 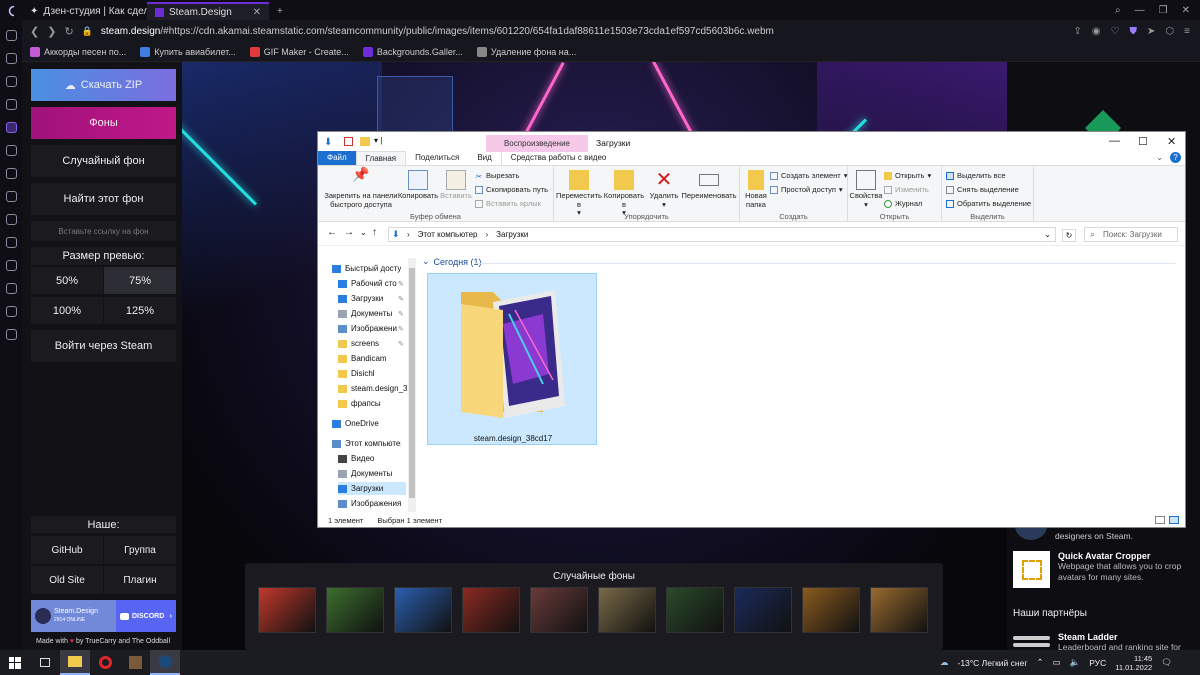 I want to click on copy-to-button: Копировать в ▾, so click(x=624, y=194).